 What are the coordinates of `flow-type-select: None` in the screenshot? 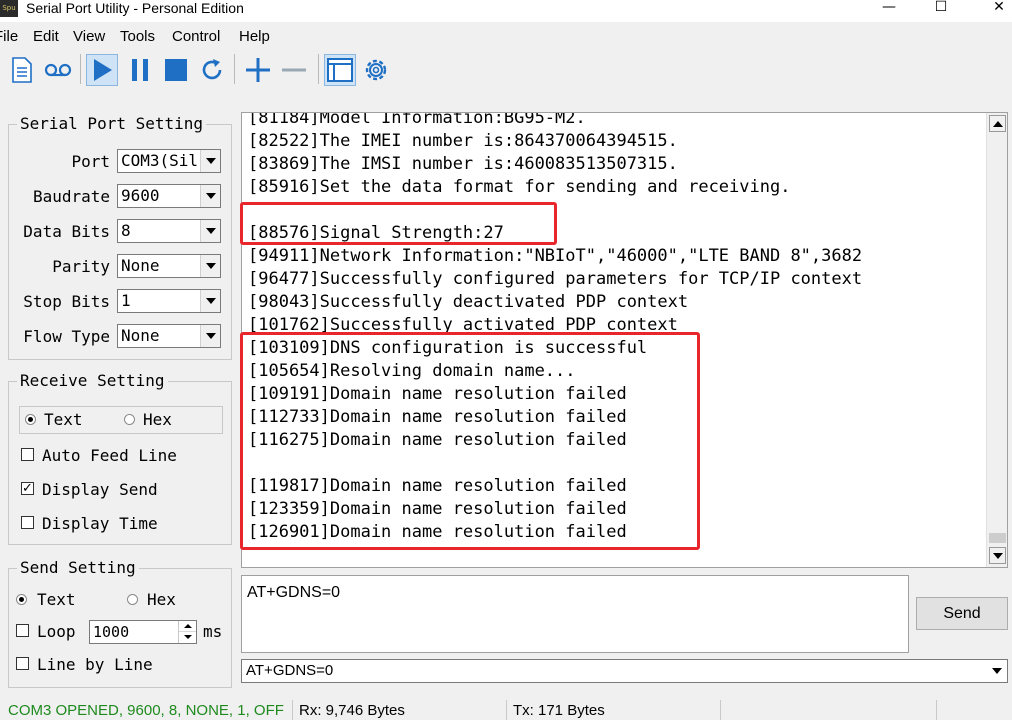 It's located at (169, 336).